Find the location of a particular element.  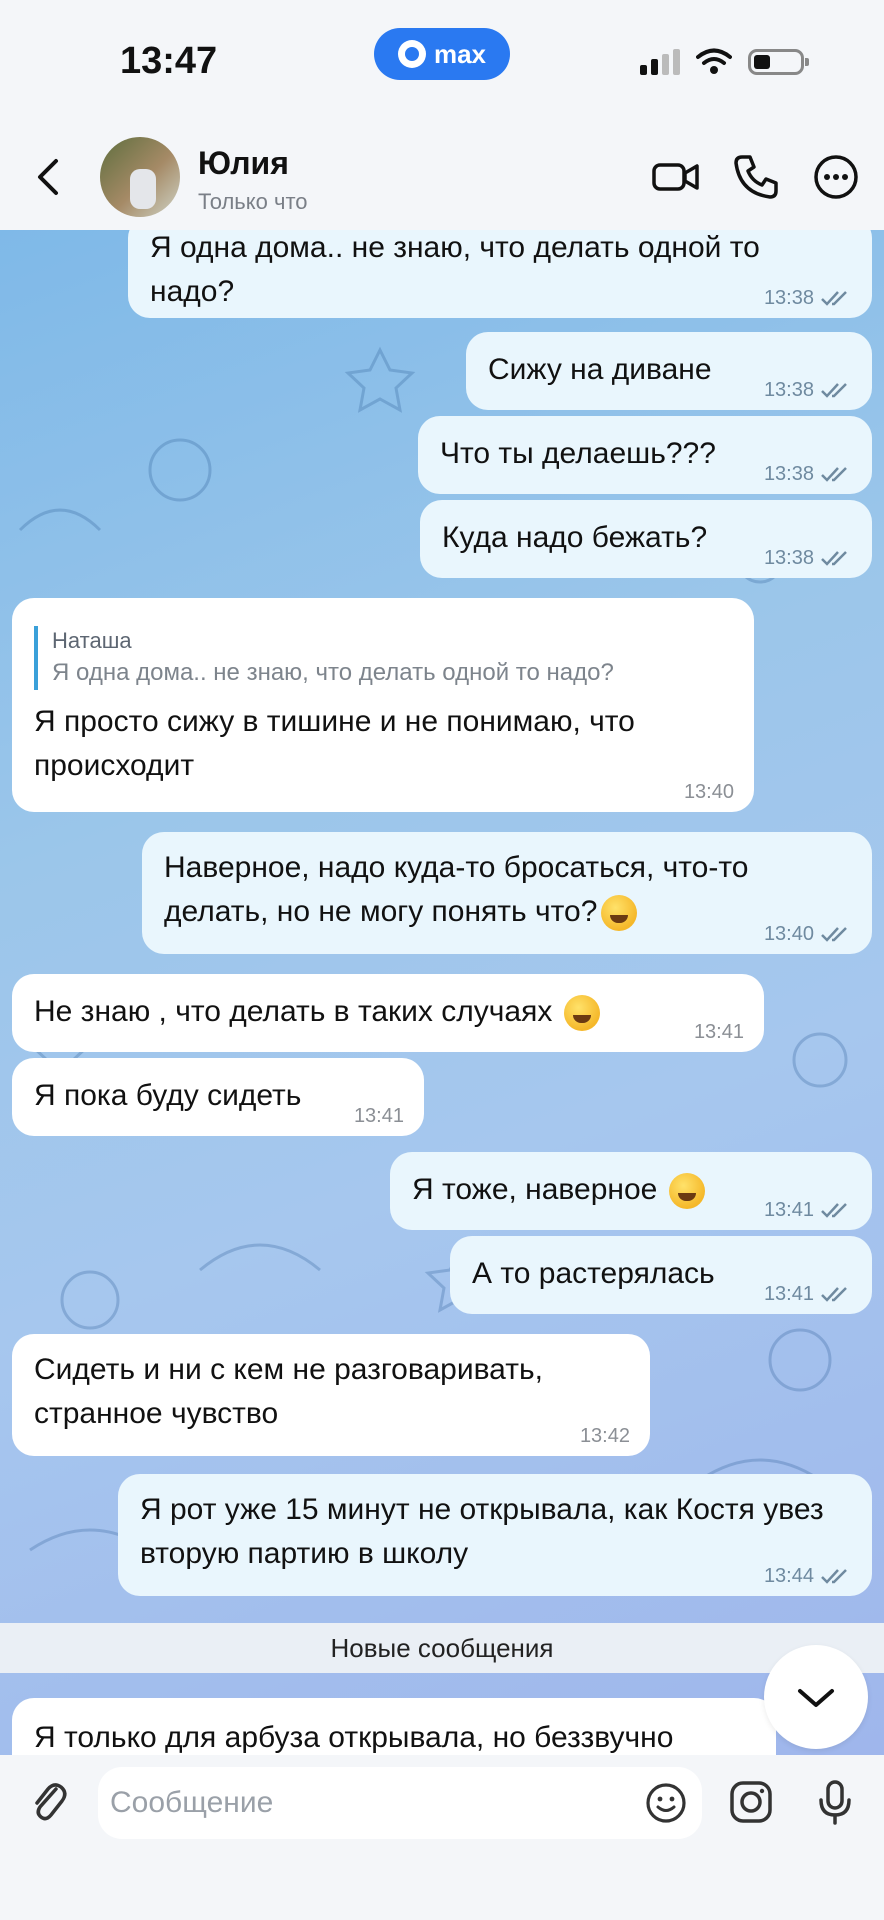

avatar is located at coordinates (140, 177).